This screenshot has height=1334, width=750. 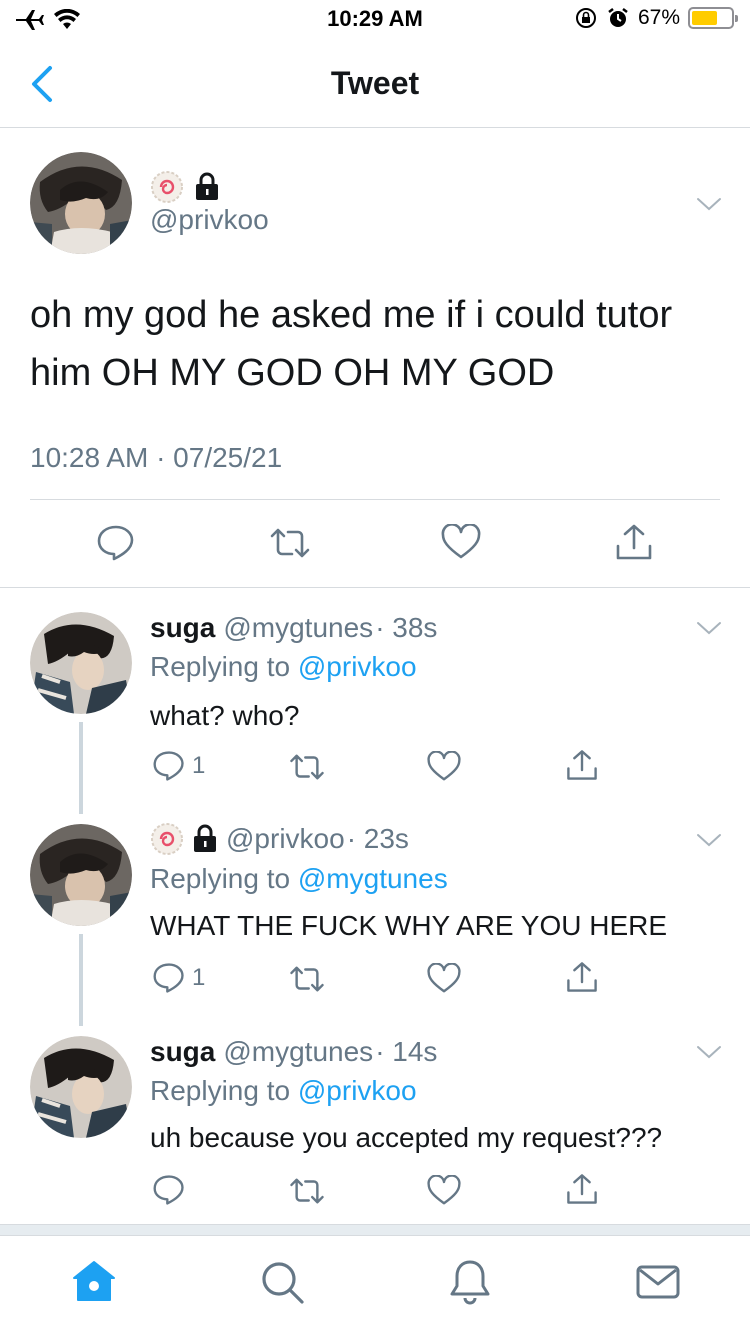 I want to click on status-right: 67%, so click(x=656, y=18).